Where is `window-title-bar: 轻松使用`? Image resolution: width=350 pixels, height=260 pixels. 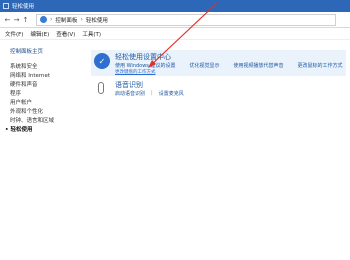 window-title-bar: 轻松使用 is located at coordinates (175, 6).